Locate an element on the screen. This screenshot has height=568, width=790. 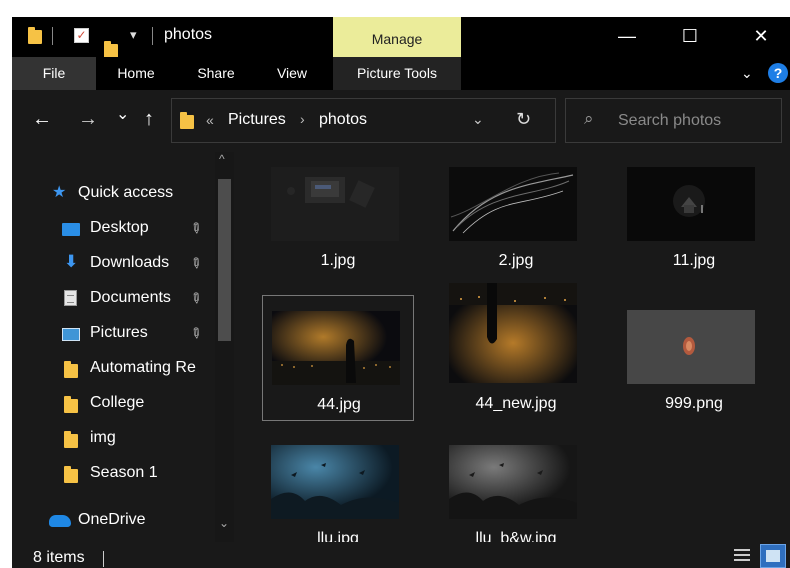
sidebar-item-downloads: ⬇ Downloads ✎ is located at coordinates (112, 264).